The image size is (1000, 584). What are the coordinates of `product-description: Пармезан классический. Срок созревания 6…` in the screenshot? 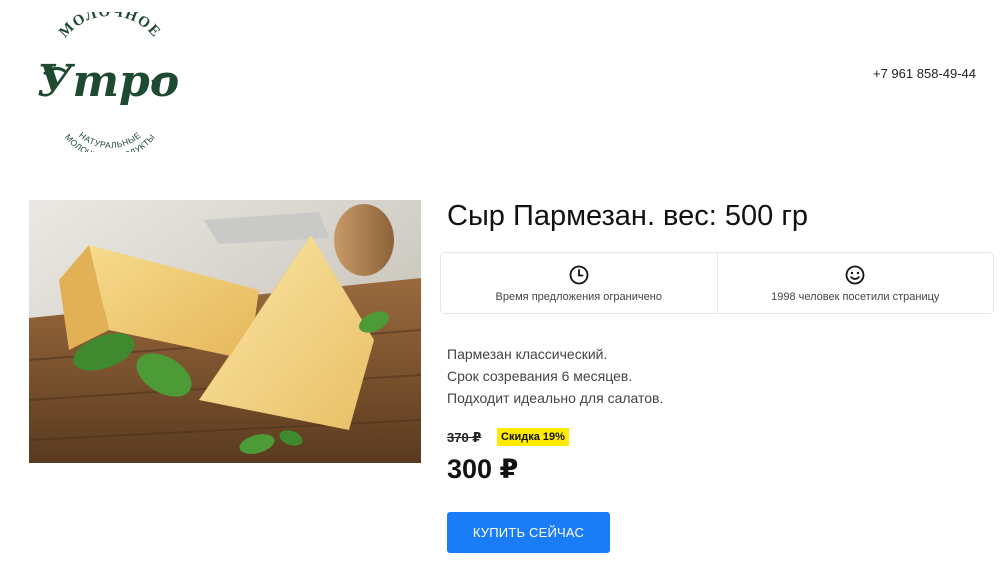 It's located at (555, 376).